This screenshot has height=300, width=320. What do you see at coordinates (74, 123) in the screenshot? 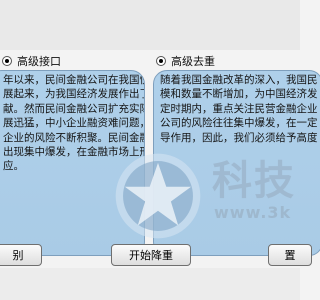
I see `text-line: 展迅猛，中小企业融资难问题，使民间金融` at bounding box center [74, 123].